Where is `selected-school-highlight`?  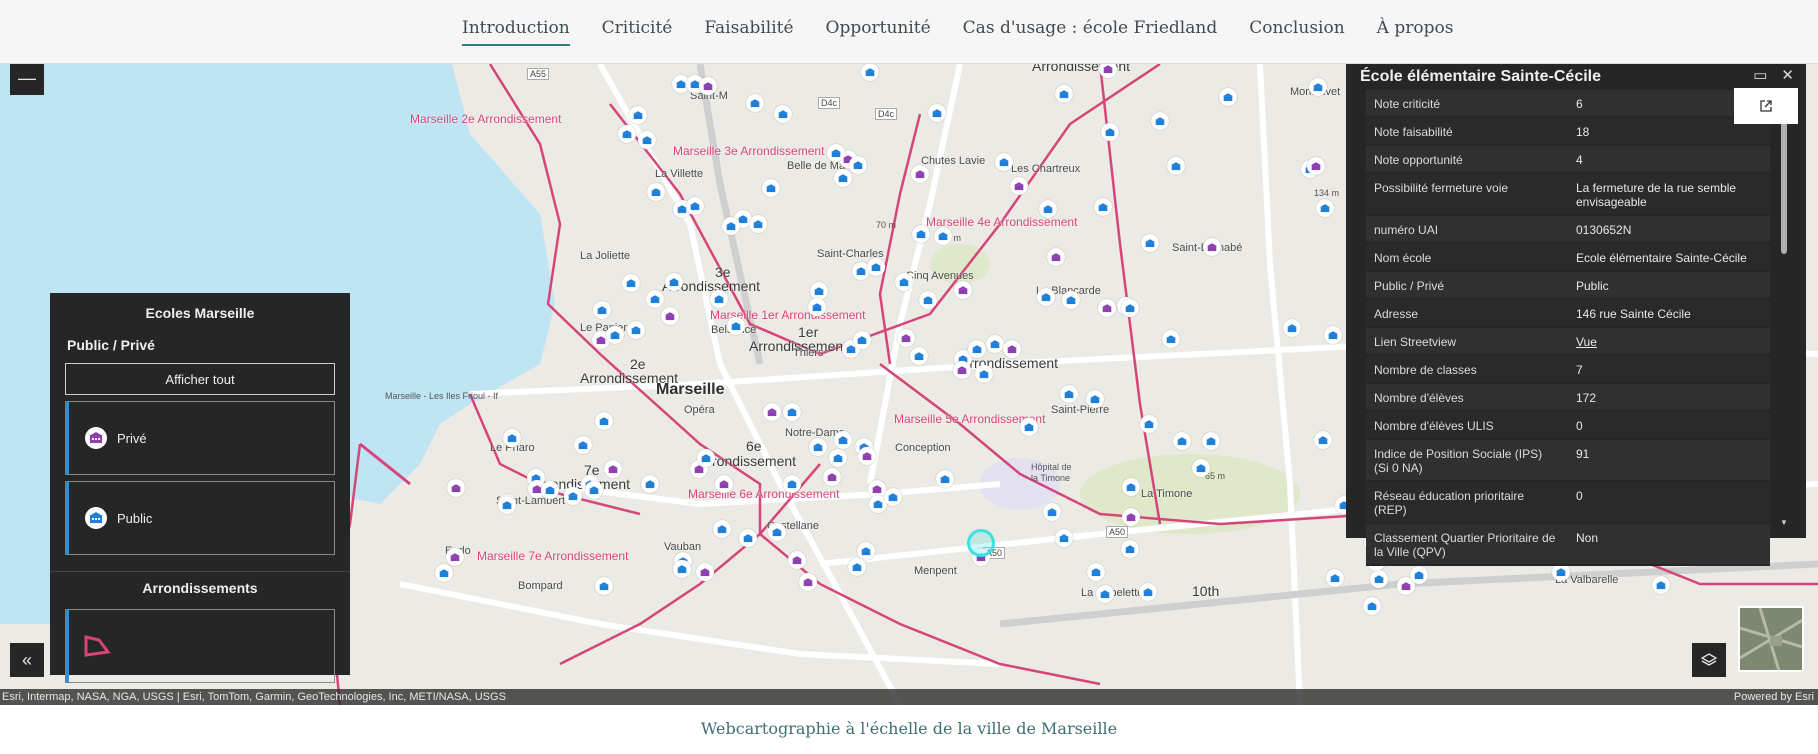 selected-school-highlight is located at coordinates (981, 543).